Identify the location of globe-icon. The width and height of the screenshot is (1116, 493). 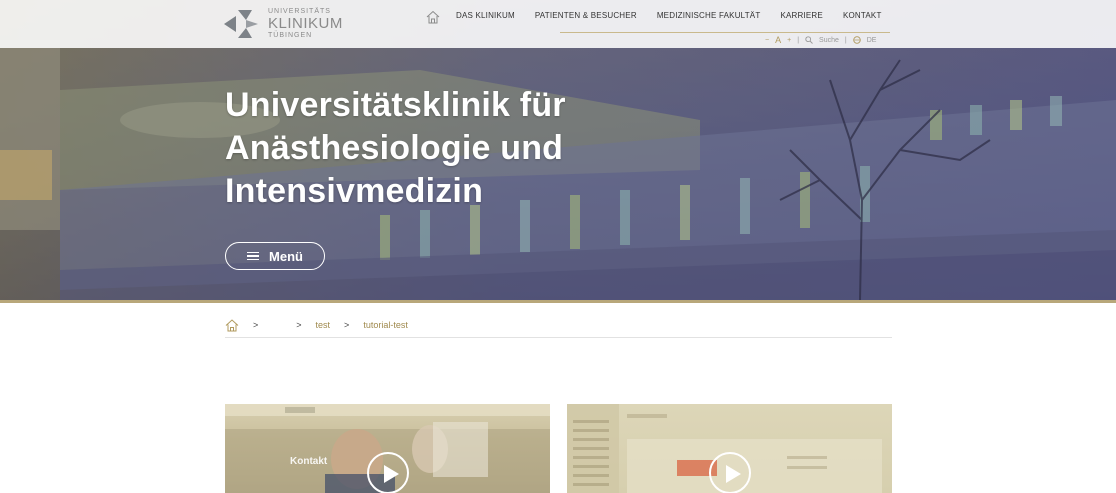
(856, 40).